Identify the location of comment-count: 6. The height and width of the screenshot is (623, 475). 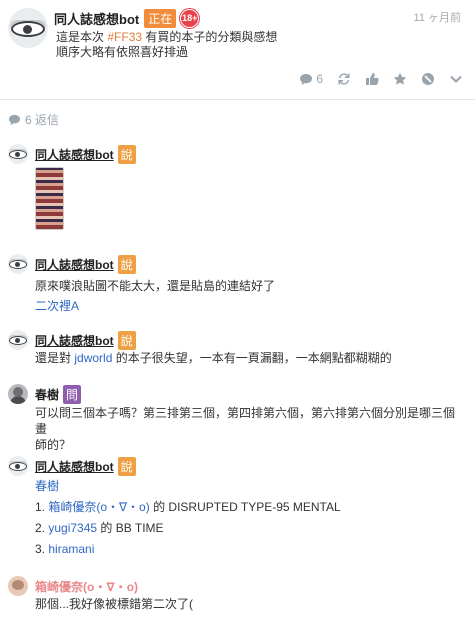
(319, 79).